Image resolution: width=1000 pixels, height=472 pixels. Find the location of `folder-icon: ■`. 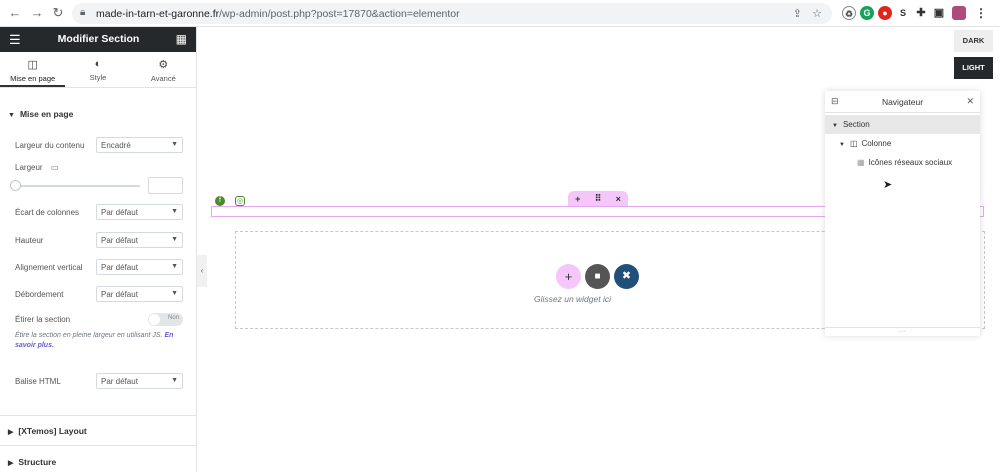

folder-icon: ■ is located at coordinates (597, 276).